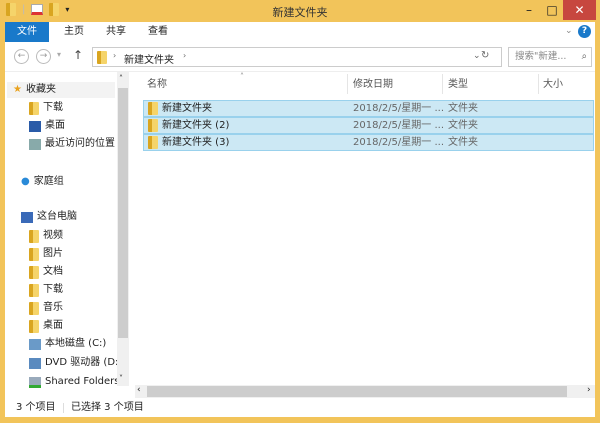  What do you see at coordinates (158, 32) in the screenshot?
I see `tab-view: 查看` at bounding box center [158, 32].